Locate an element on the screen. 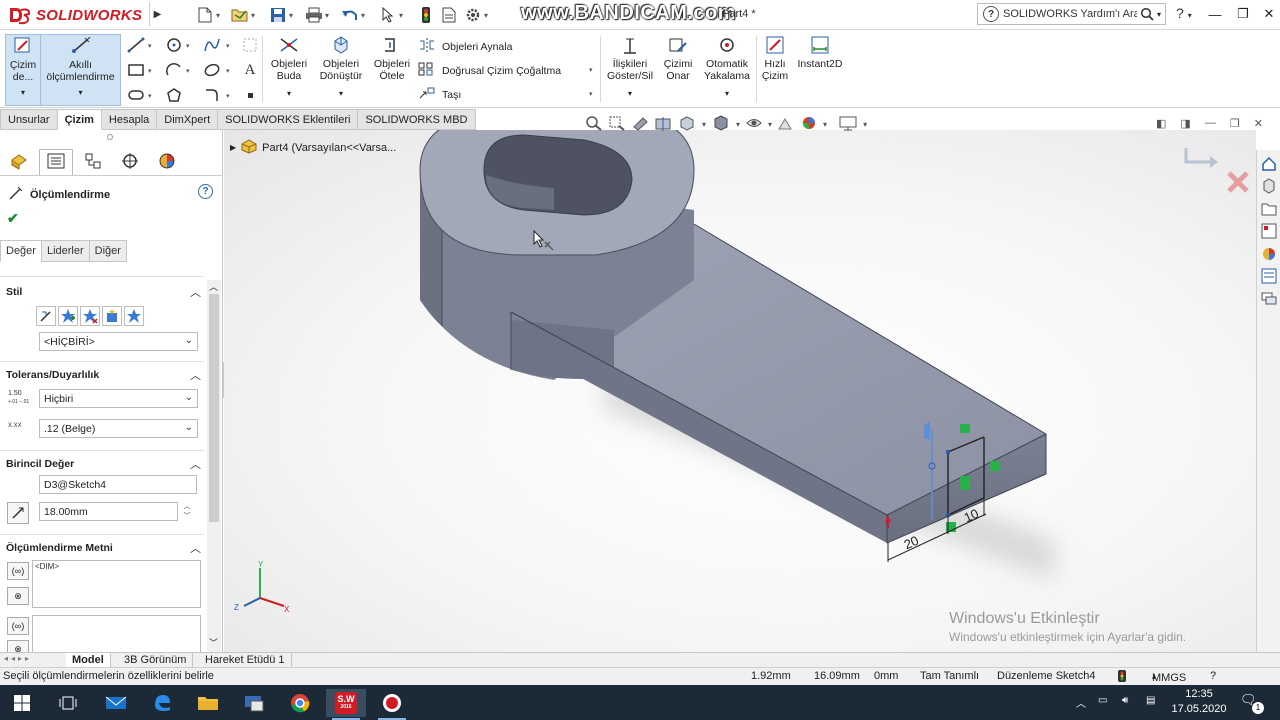 The image size is (1280, 720). tolerance-section-header: Tolerans/Duyarlılık is located at coordinates (52, 375).